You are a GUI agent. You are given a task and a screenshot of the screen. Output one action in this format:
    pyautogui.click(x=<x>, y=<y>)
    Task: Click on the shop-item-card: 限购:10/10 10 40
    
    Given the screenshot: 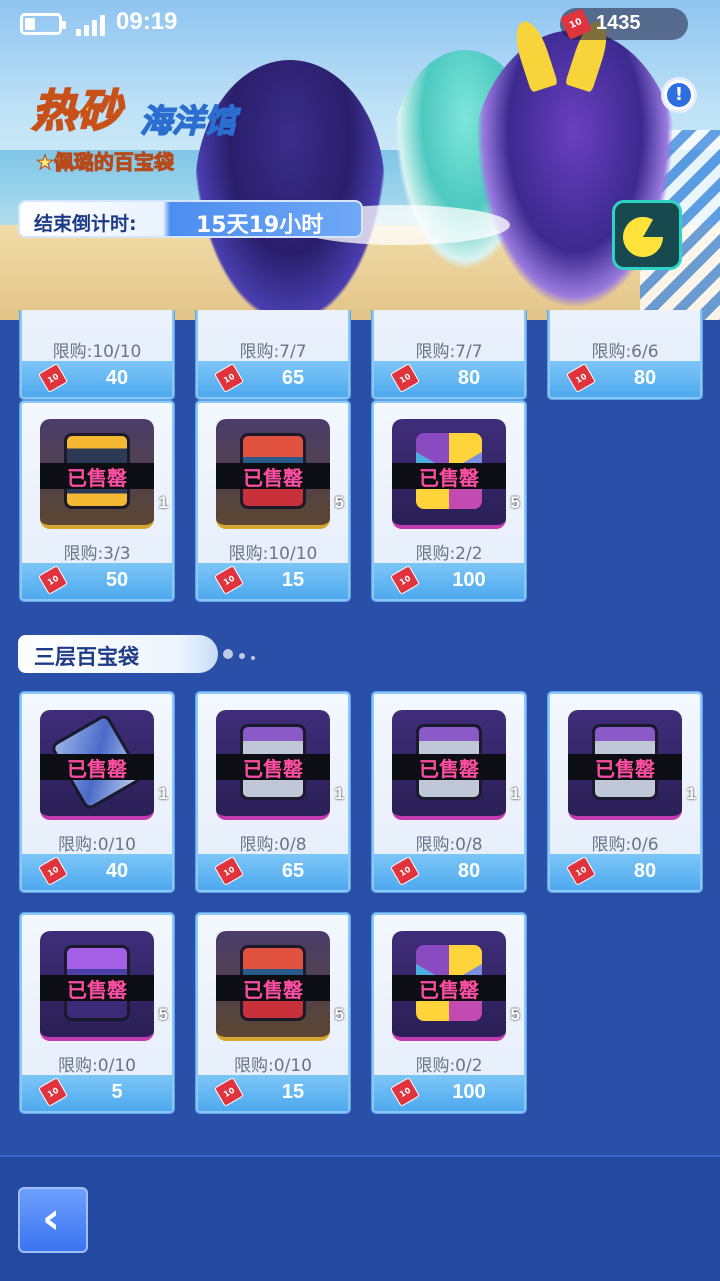 What is the action you would take?
    pyautogui.click(x=97, y=354)
    